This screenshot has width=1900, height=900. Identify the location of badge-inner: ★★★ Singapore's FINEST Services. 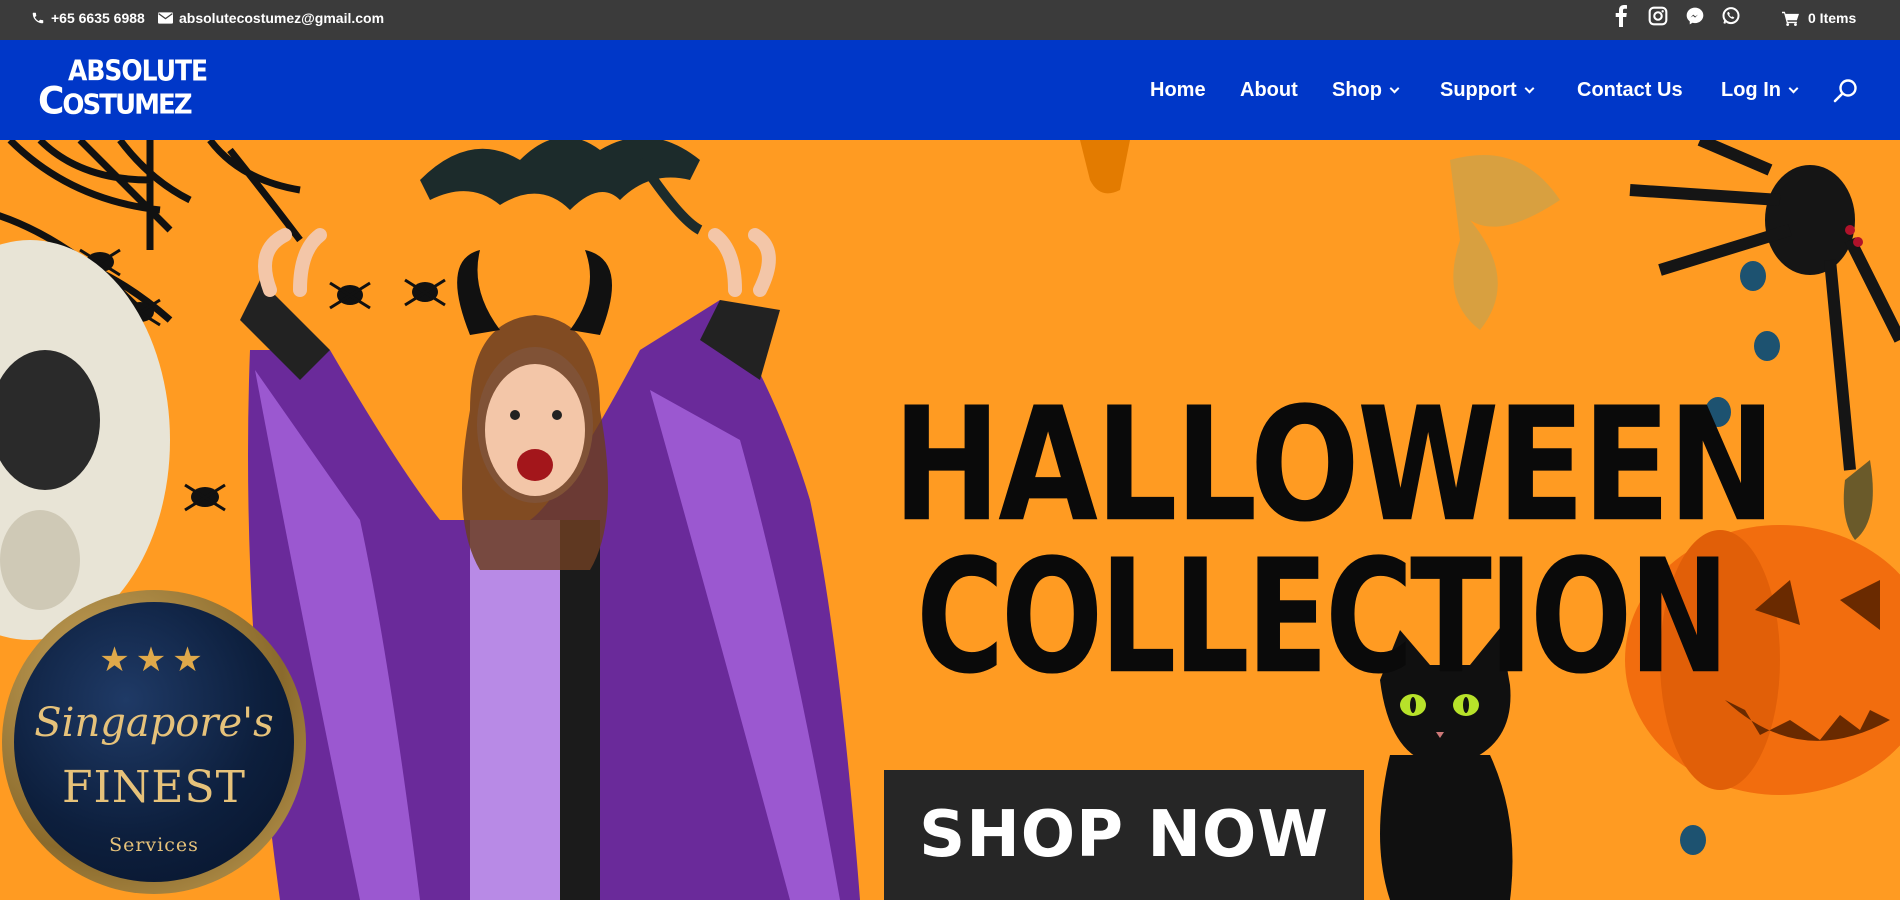
(154, 742).